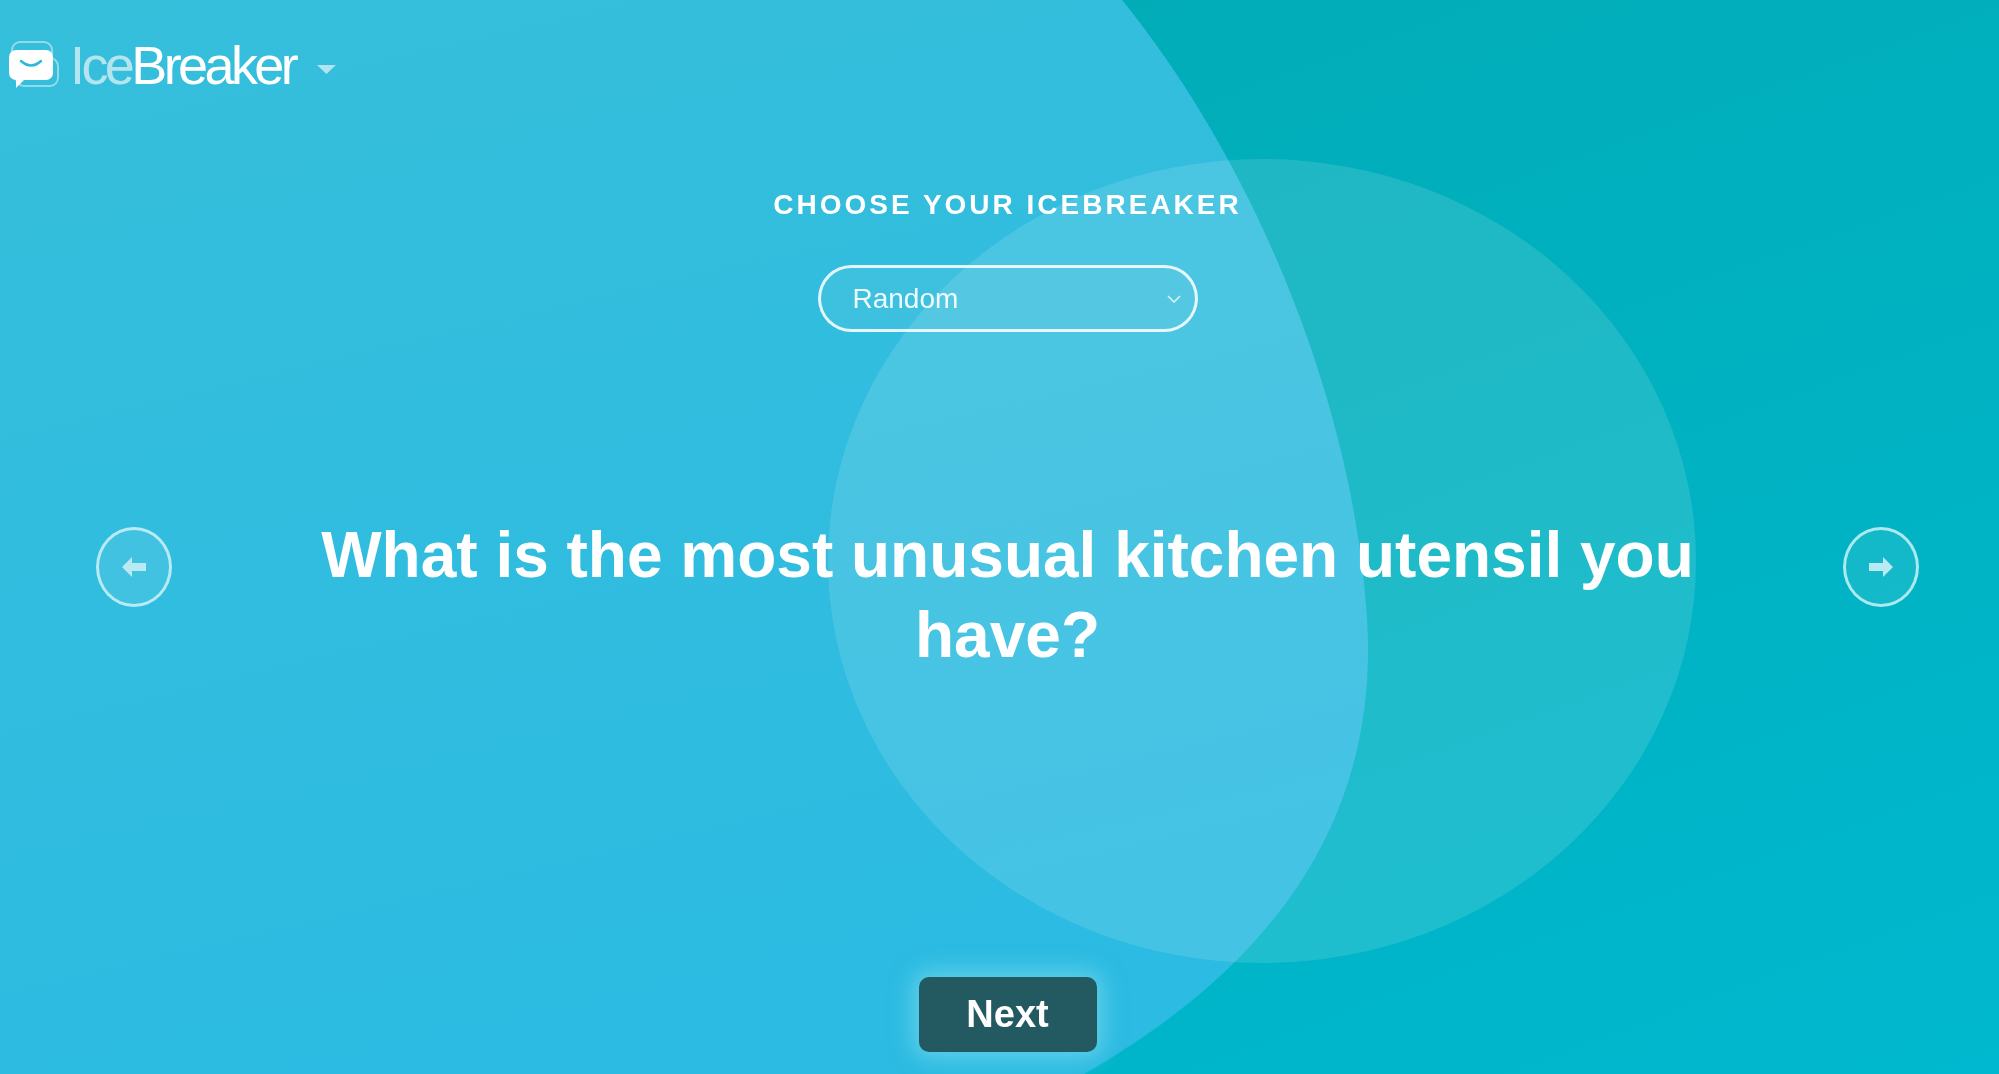 The height and width of the screenshot is (1074, 1999). I want to click on next-button: Next, so click(1007, 1014).